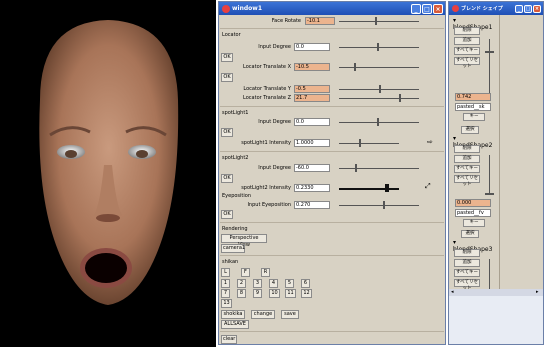 The width and height of the screenshot is (544, 347). I want to click on blendshape1-add-button: 追加, so click(467, 41).